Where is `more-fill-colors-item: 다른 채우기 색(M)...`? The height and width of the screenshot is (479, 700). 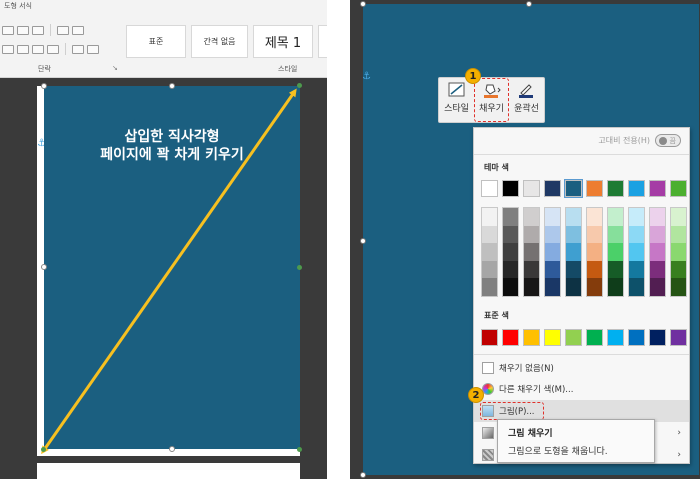
more-fill-colors-item: 다른 채우기 색(M)... is located at coordinates (581, 389).